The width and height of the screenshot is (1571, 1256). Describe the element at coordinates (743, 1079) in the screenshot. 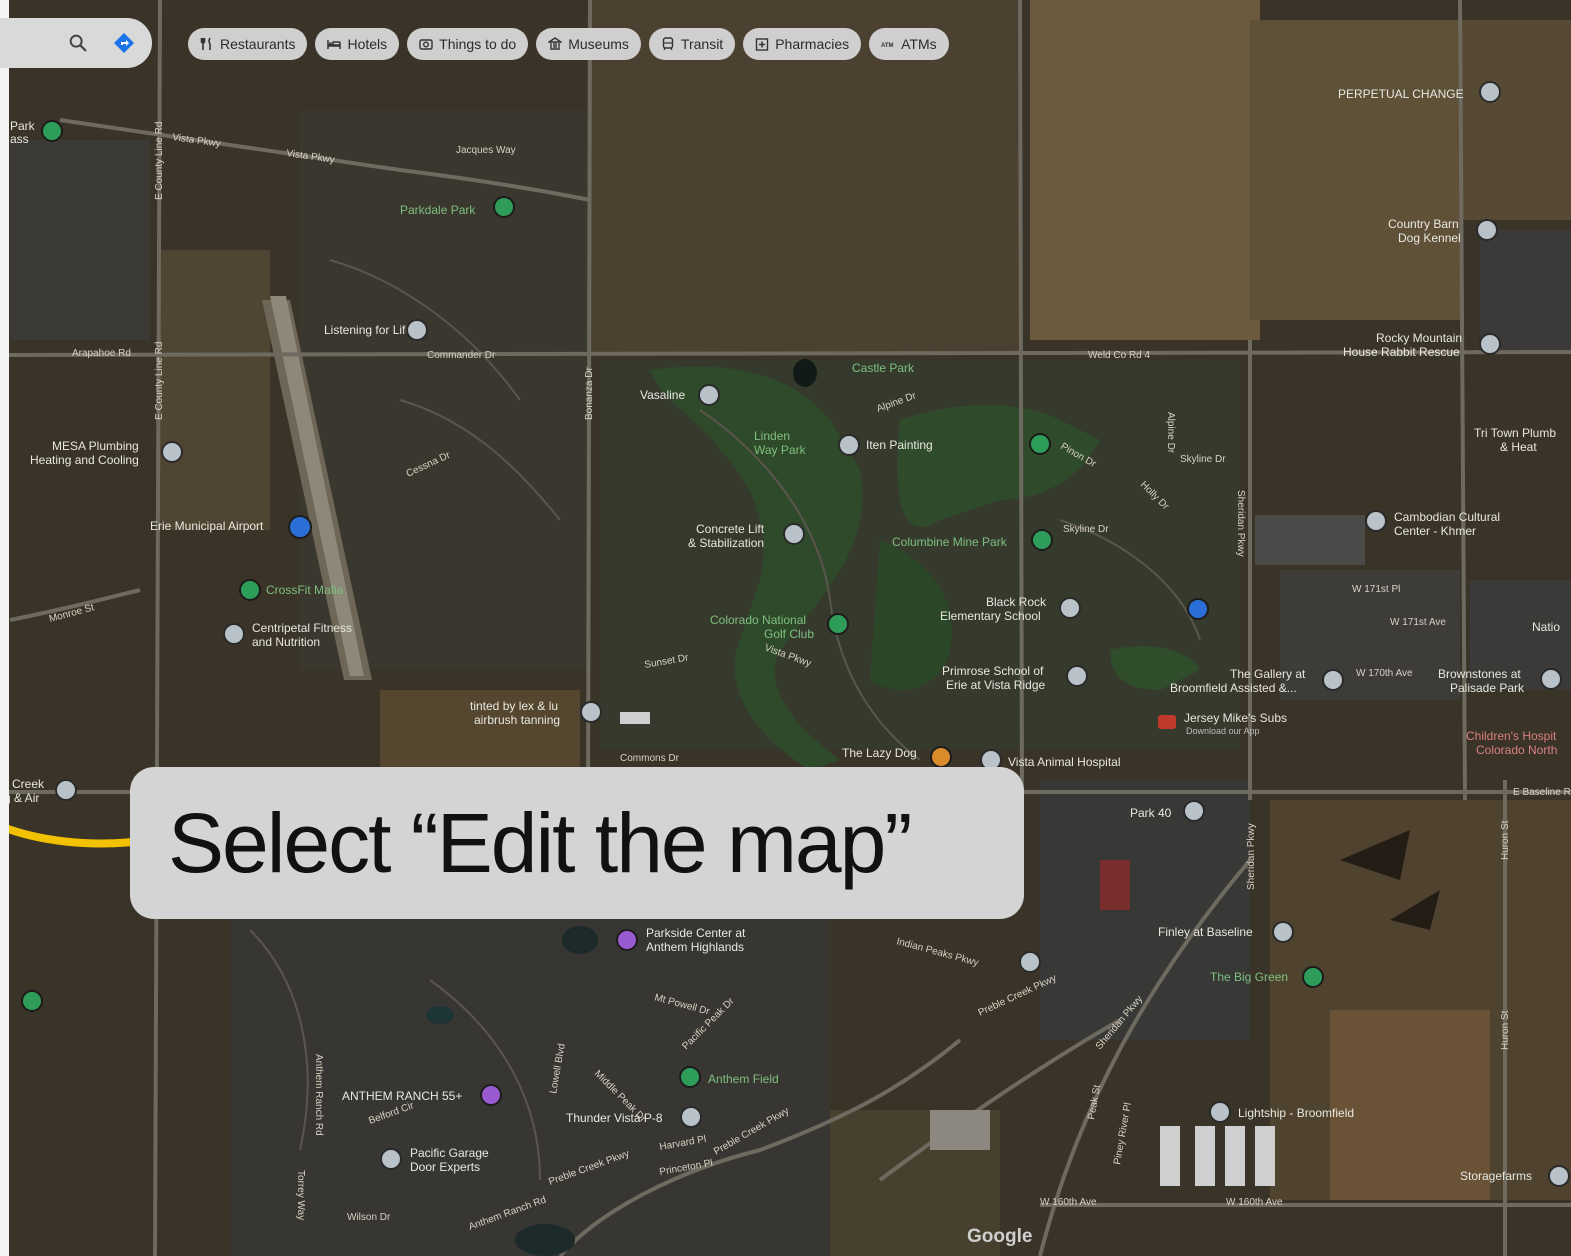

I see `svg-text: Anthem Field` at that location.